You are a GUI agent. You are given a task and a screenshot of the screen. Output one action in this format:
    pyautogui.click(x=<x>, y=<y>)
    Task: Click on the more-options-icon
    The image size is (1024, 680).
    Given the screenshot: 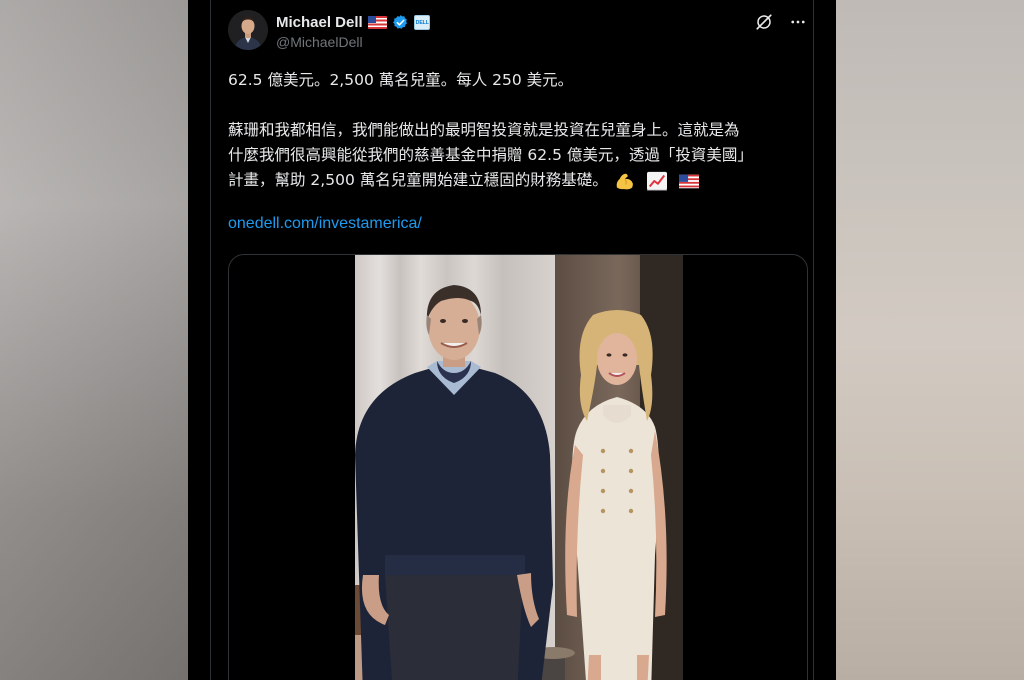 What is the action you would take?
    pyautogui.click(x=798, y=22)
    